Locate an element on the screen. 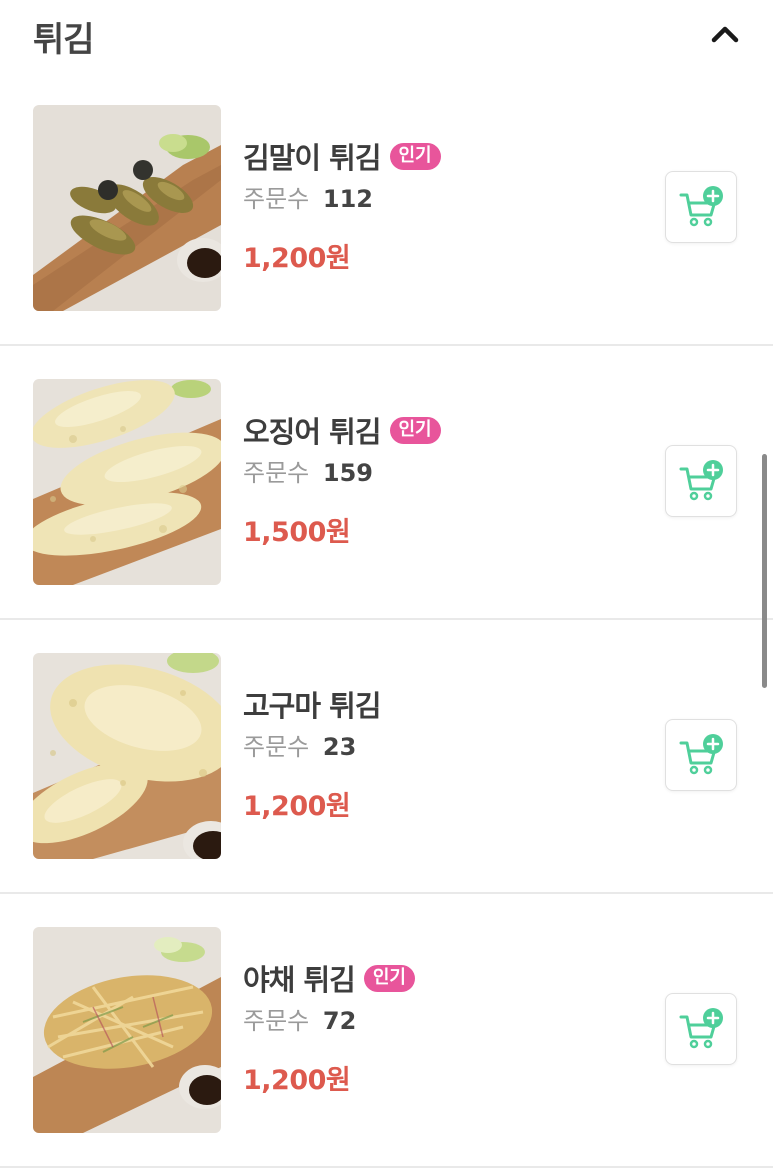  orders-count: 23 is located at coordinates (339, 747).